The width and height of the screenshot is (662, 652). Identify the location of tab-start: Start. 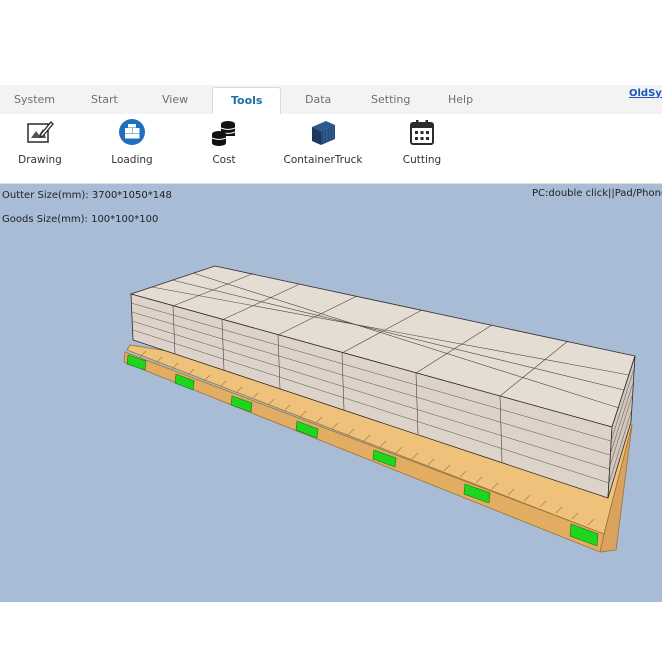
(104, 99).